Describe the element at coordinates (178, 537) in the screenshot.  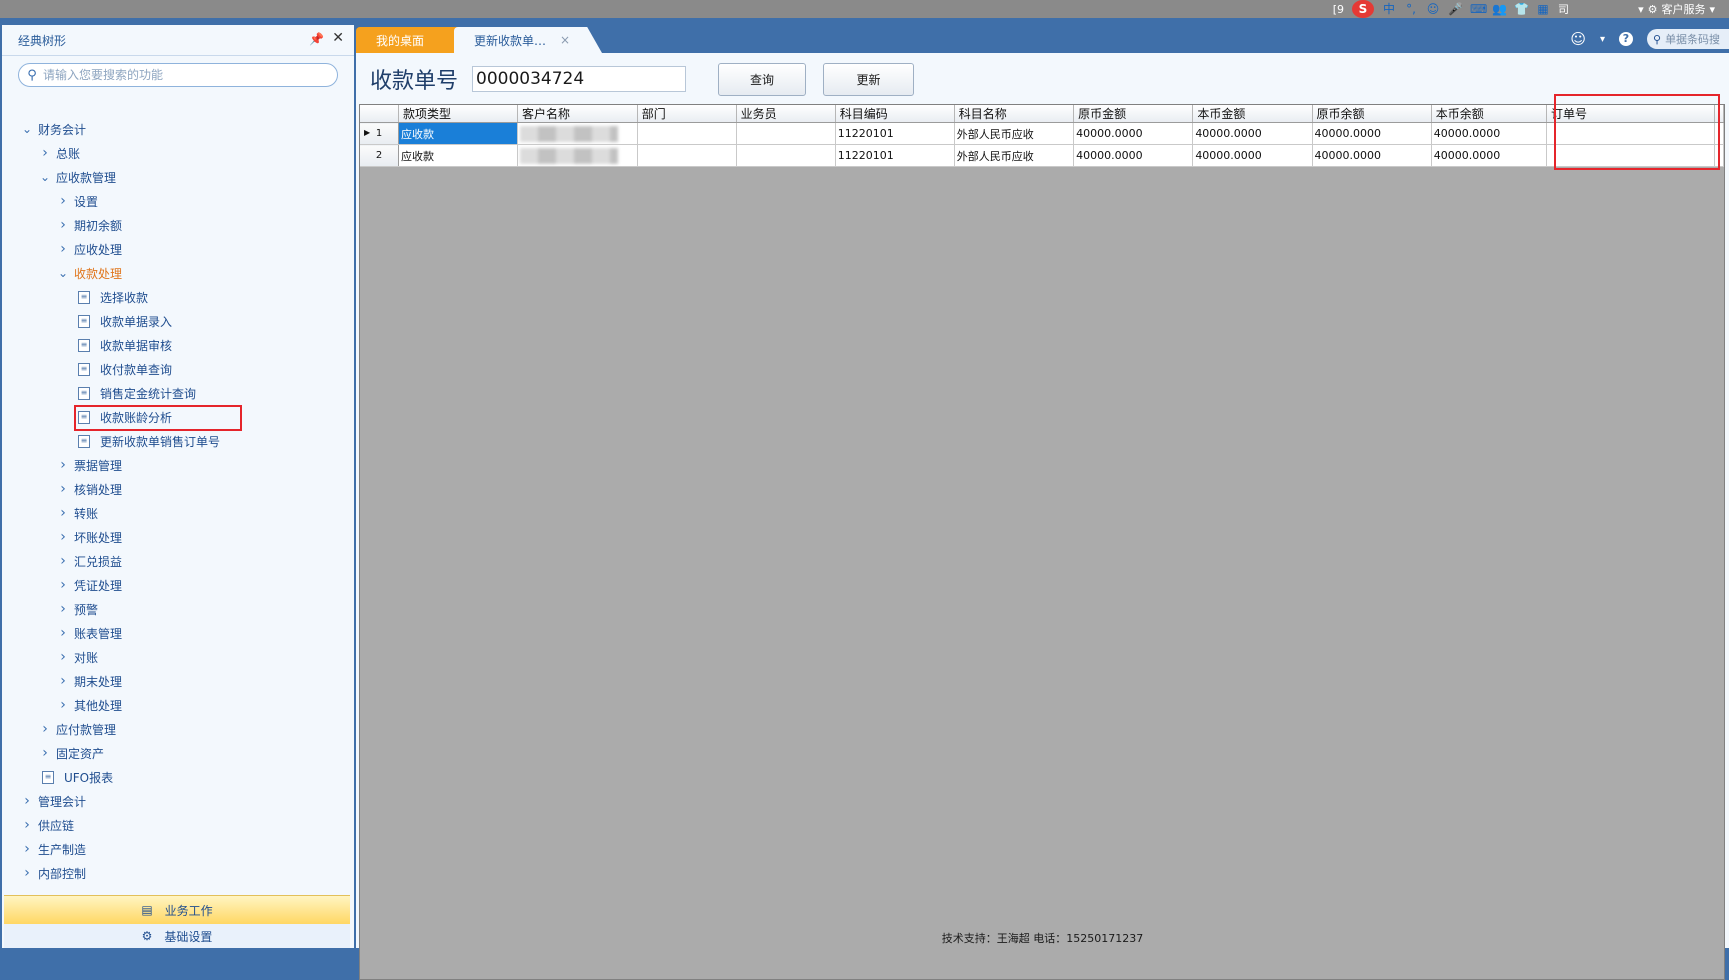
I see `tree-item: › 坏账处理` at that location.